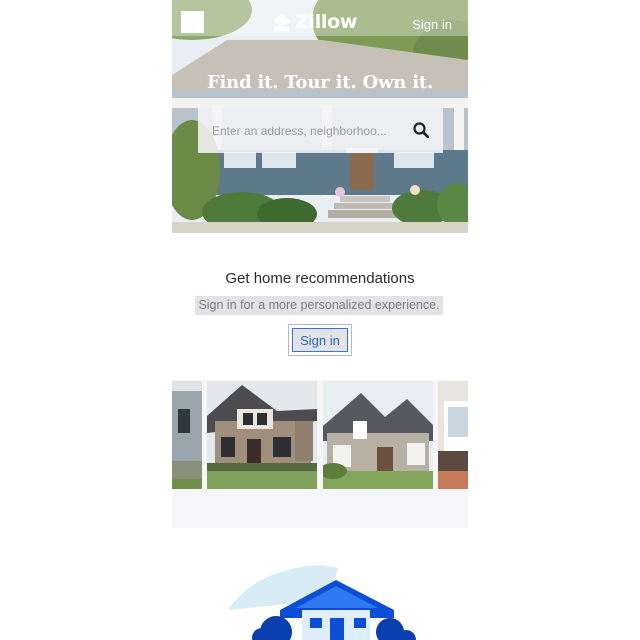 This screenshot has width=640, height=640. Describe the element at coordinates (326, 22) in the screenshot. I see `logo-wordmark: Zillow` at that location.